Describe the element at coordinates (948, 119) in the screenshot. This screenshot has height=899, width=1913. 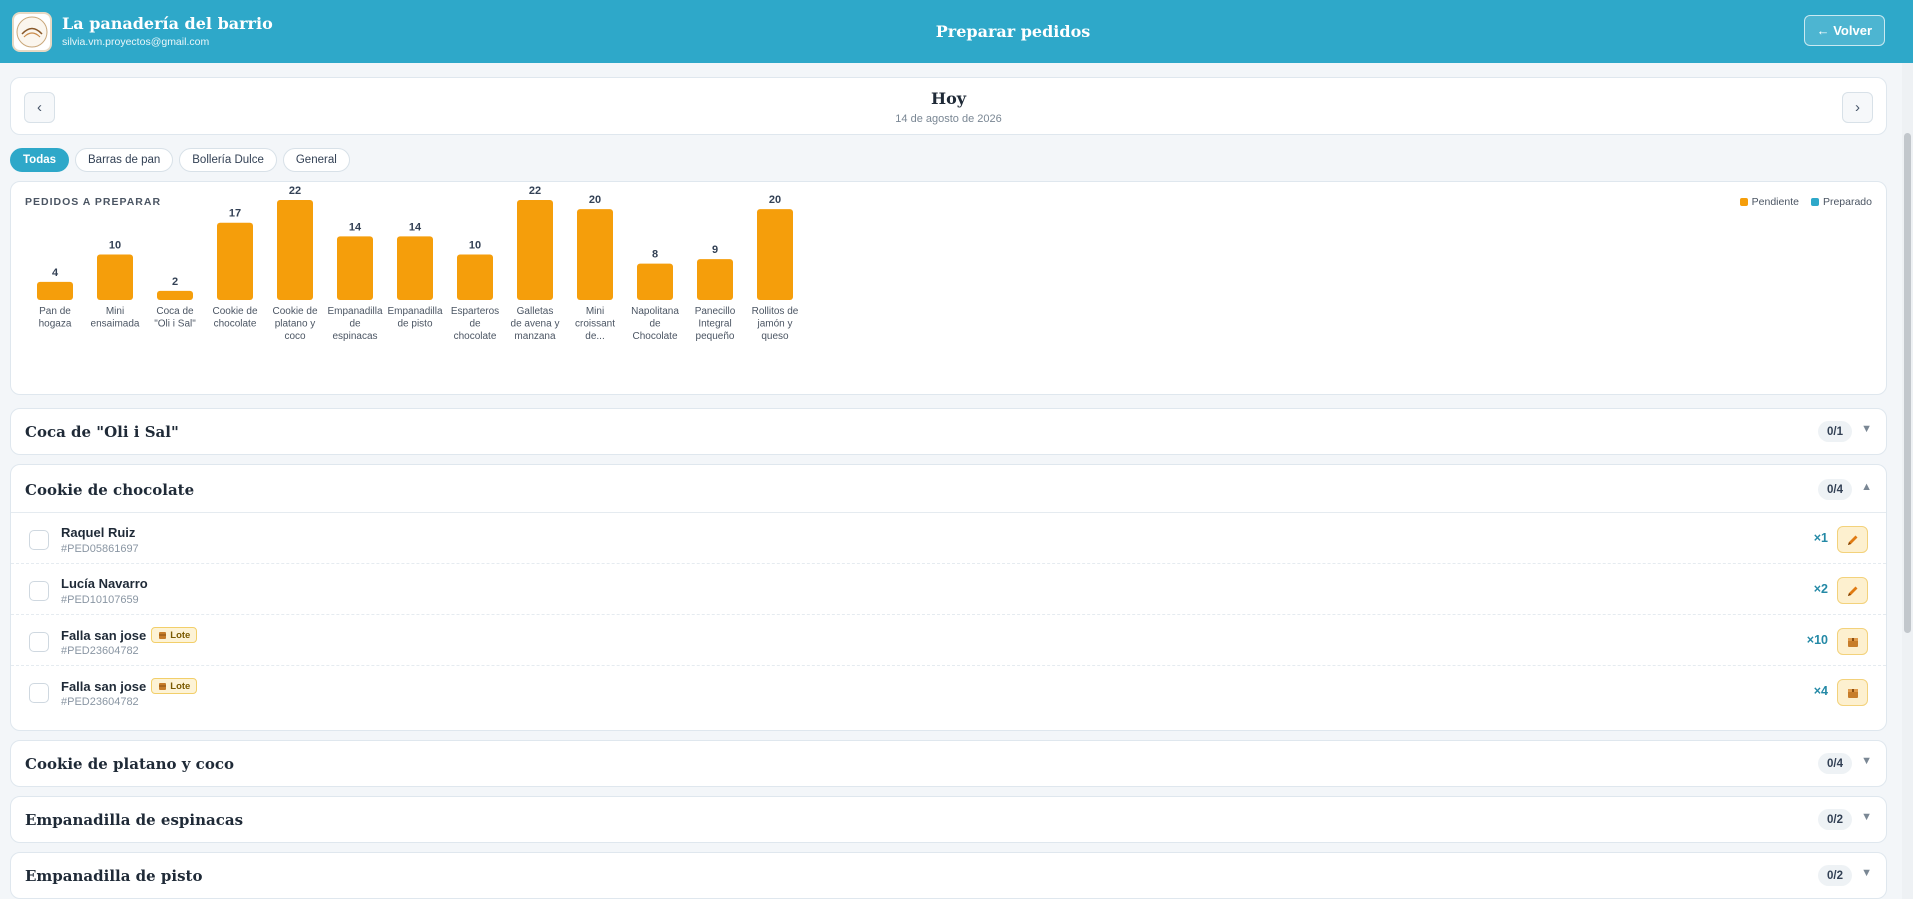
I see `date-subtitle: 14 de agosto de 2026` at that location.